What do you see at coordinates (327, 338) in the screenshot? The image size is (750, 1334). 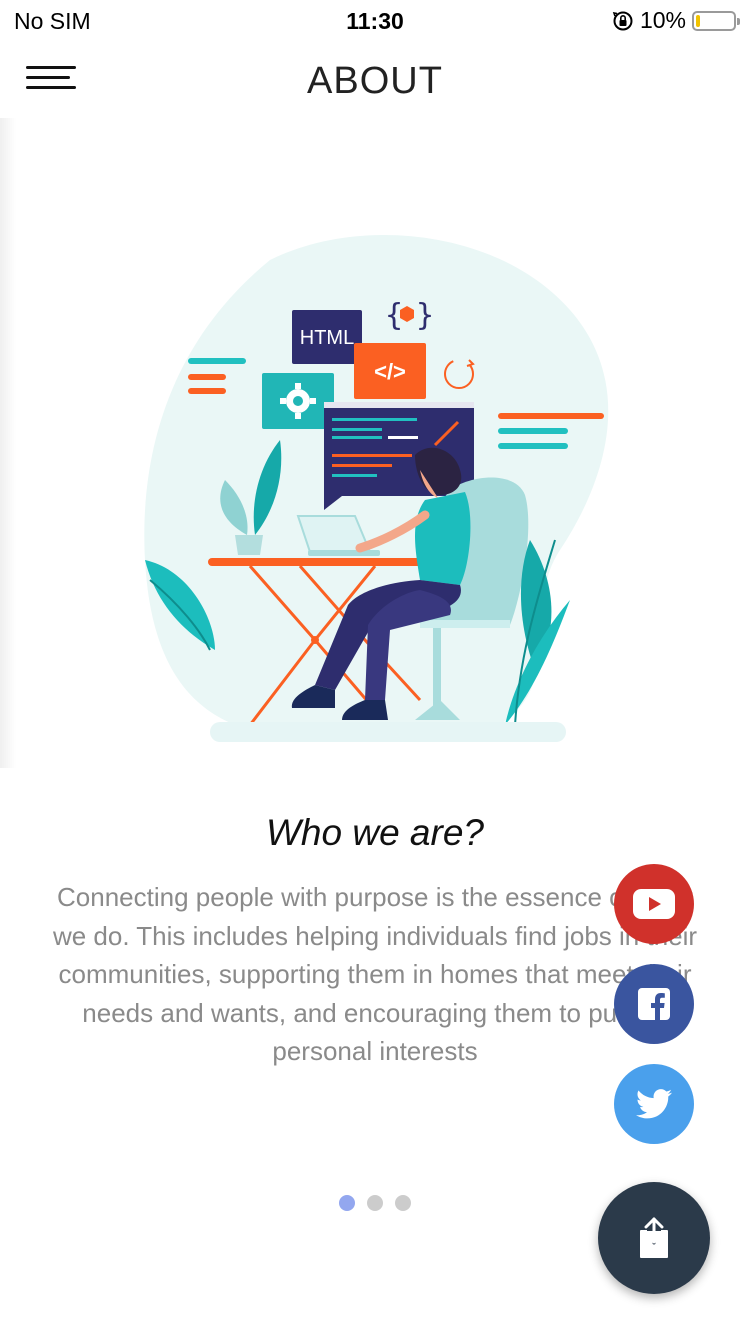 I see `html-label: HTML` at bounding box center [327, 338].